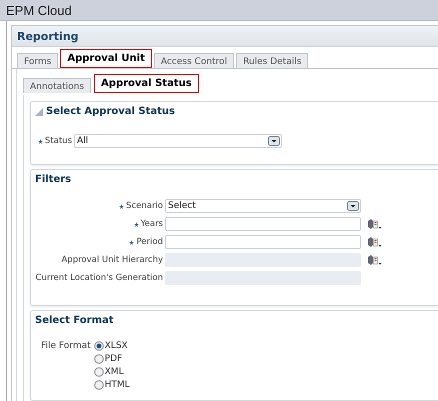 The height and width of the screenshot is (401, 438). Describe the element at coordinates (53, 179) in the screenshot. I see `section-title: Filters` at that location.